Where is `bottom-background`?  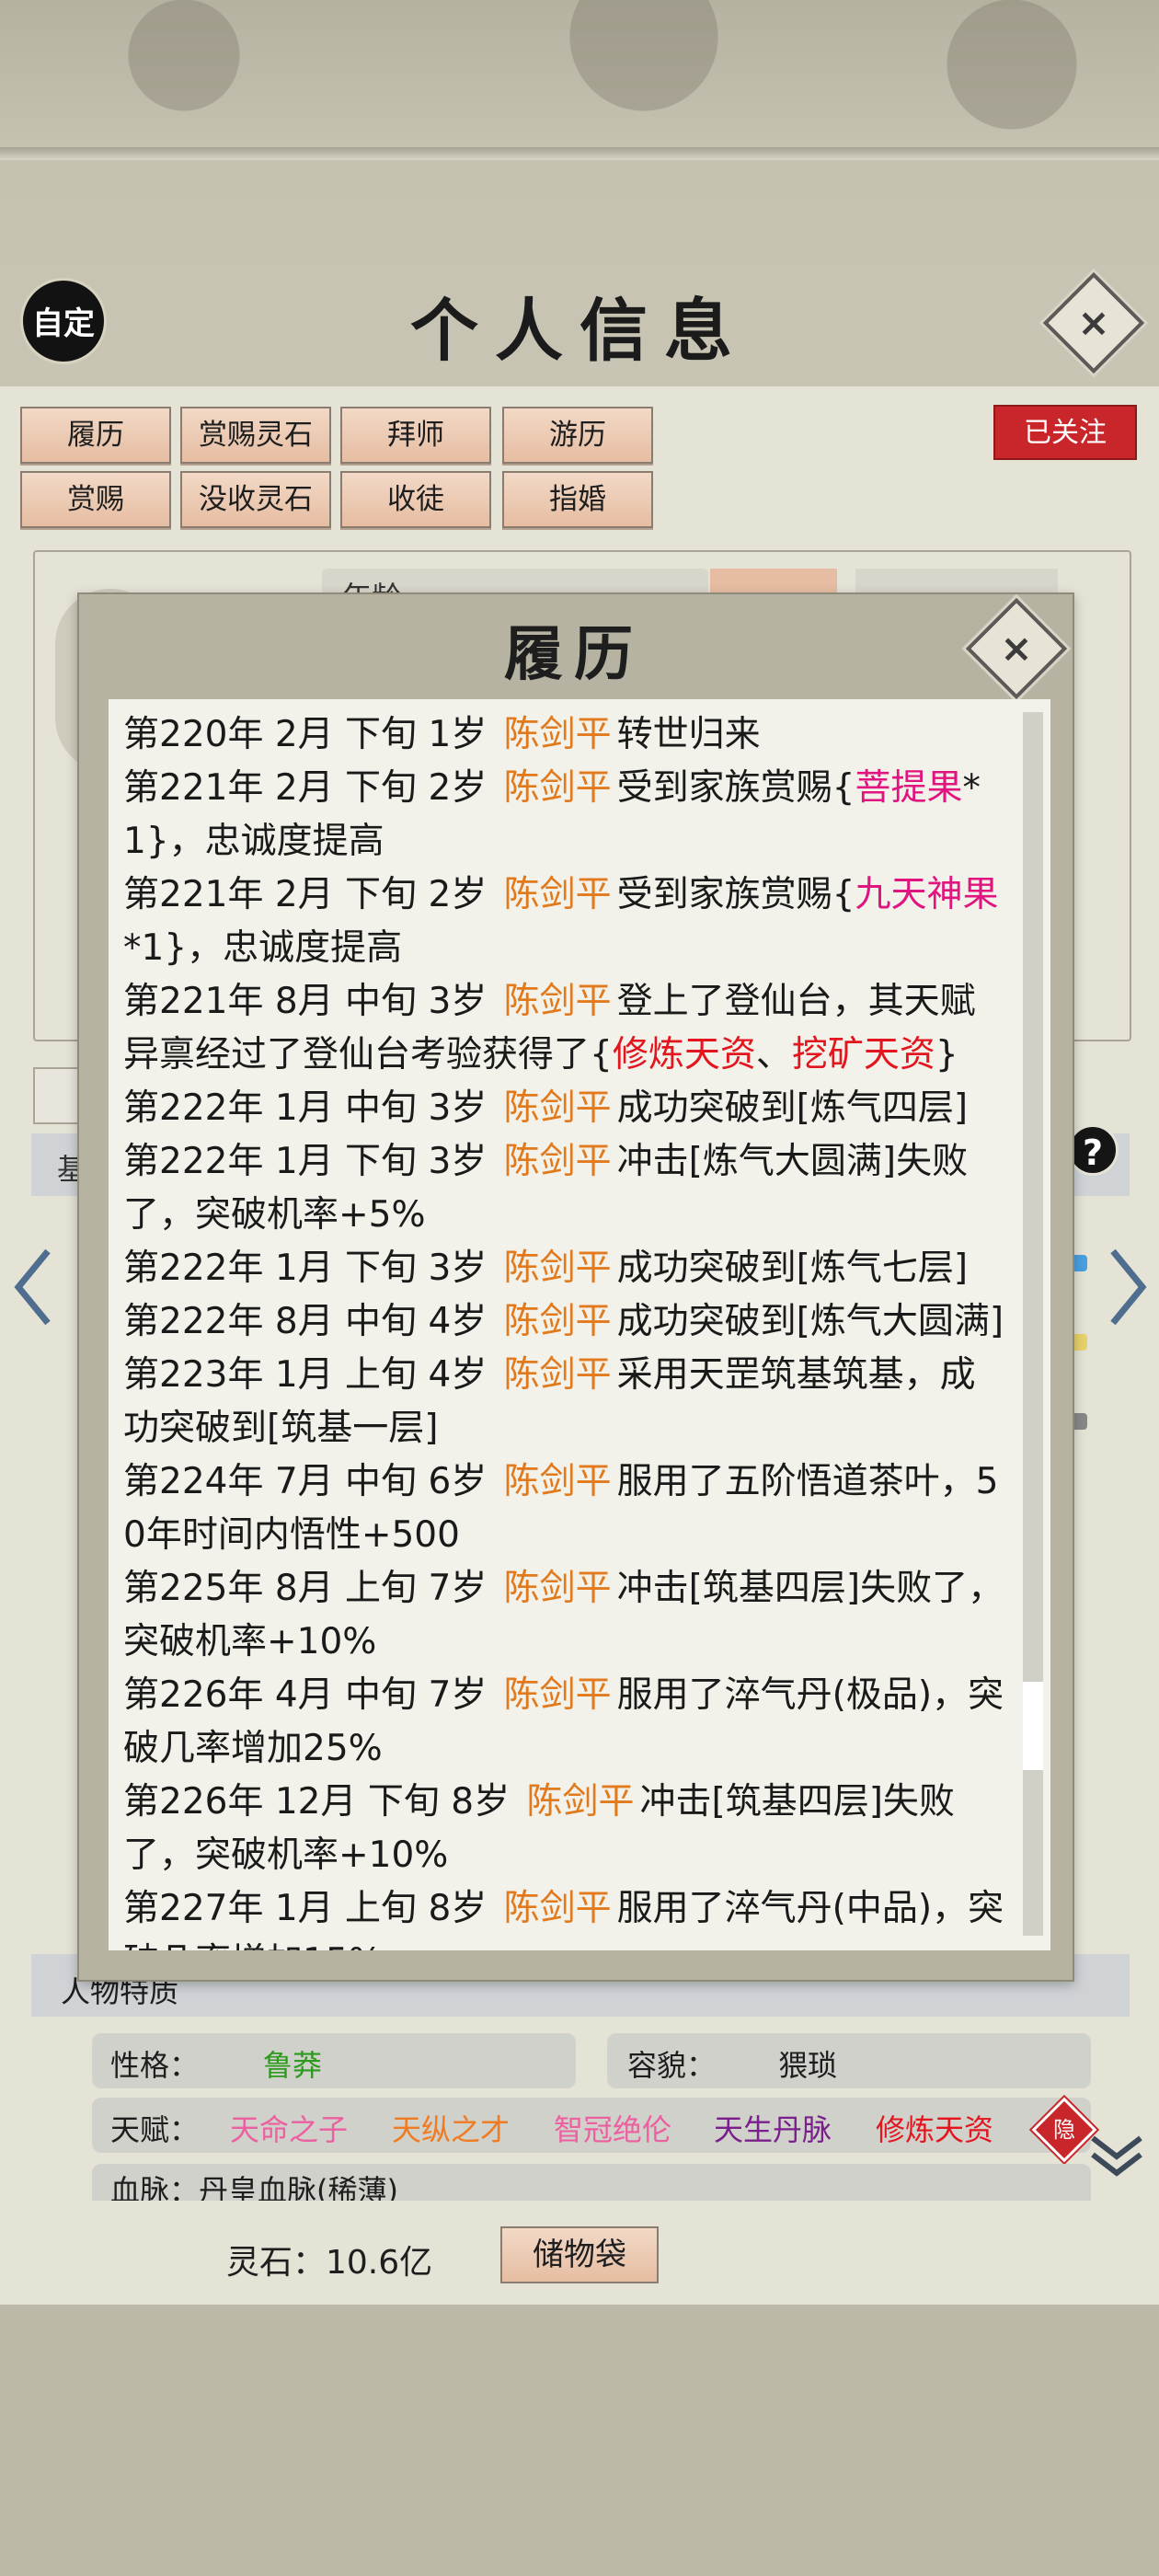
bottom-background is located at coordinates (579, 2440).